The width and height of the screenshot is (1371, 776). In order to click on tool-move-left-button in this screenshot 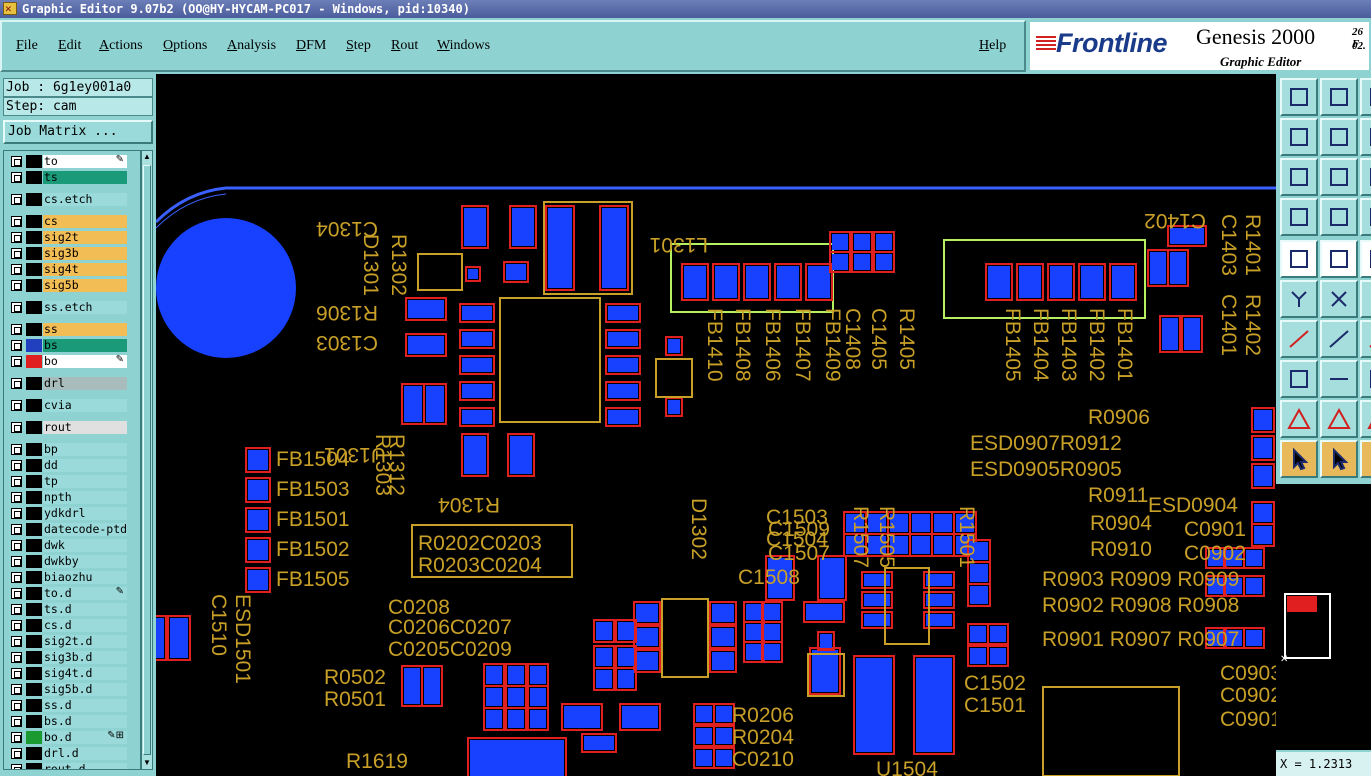, I will do `click(1299, 137)`.